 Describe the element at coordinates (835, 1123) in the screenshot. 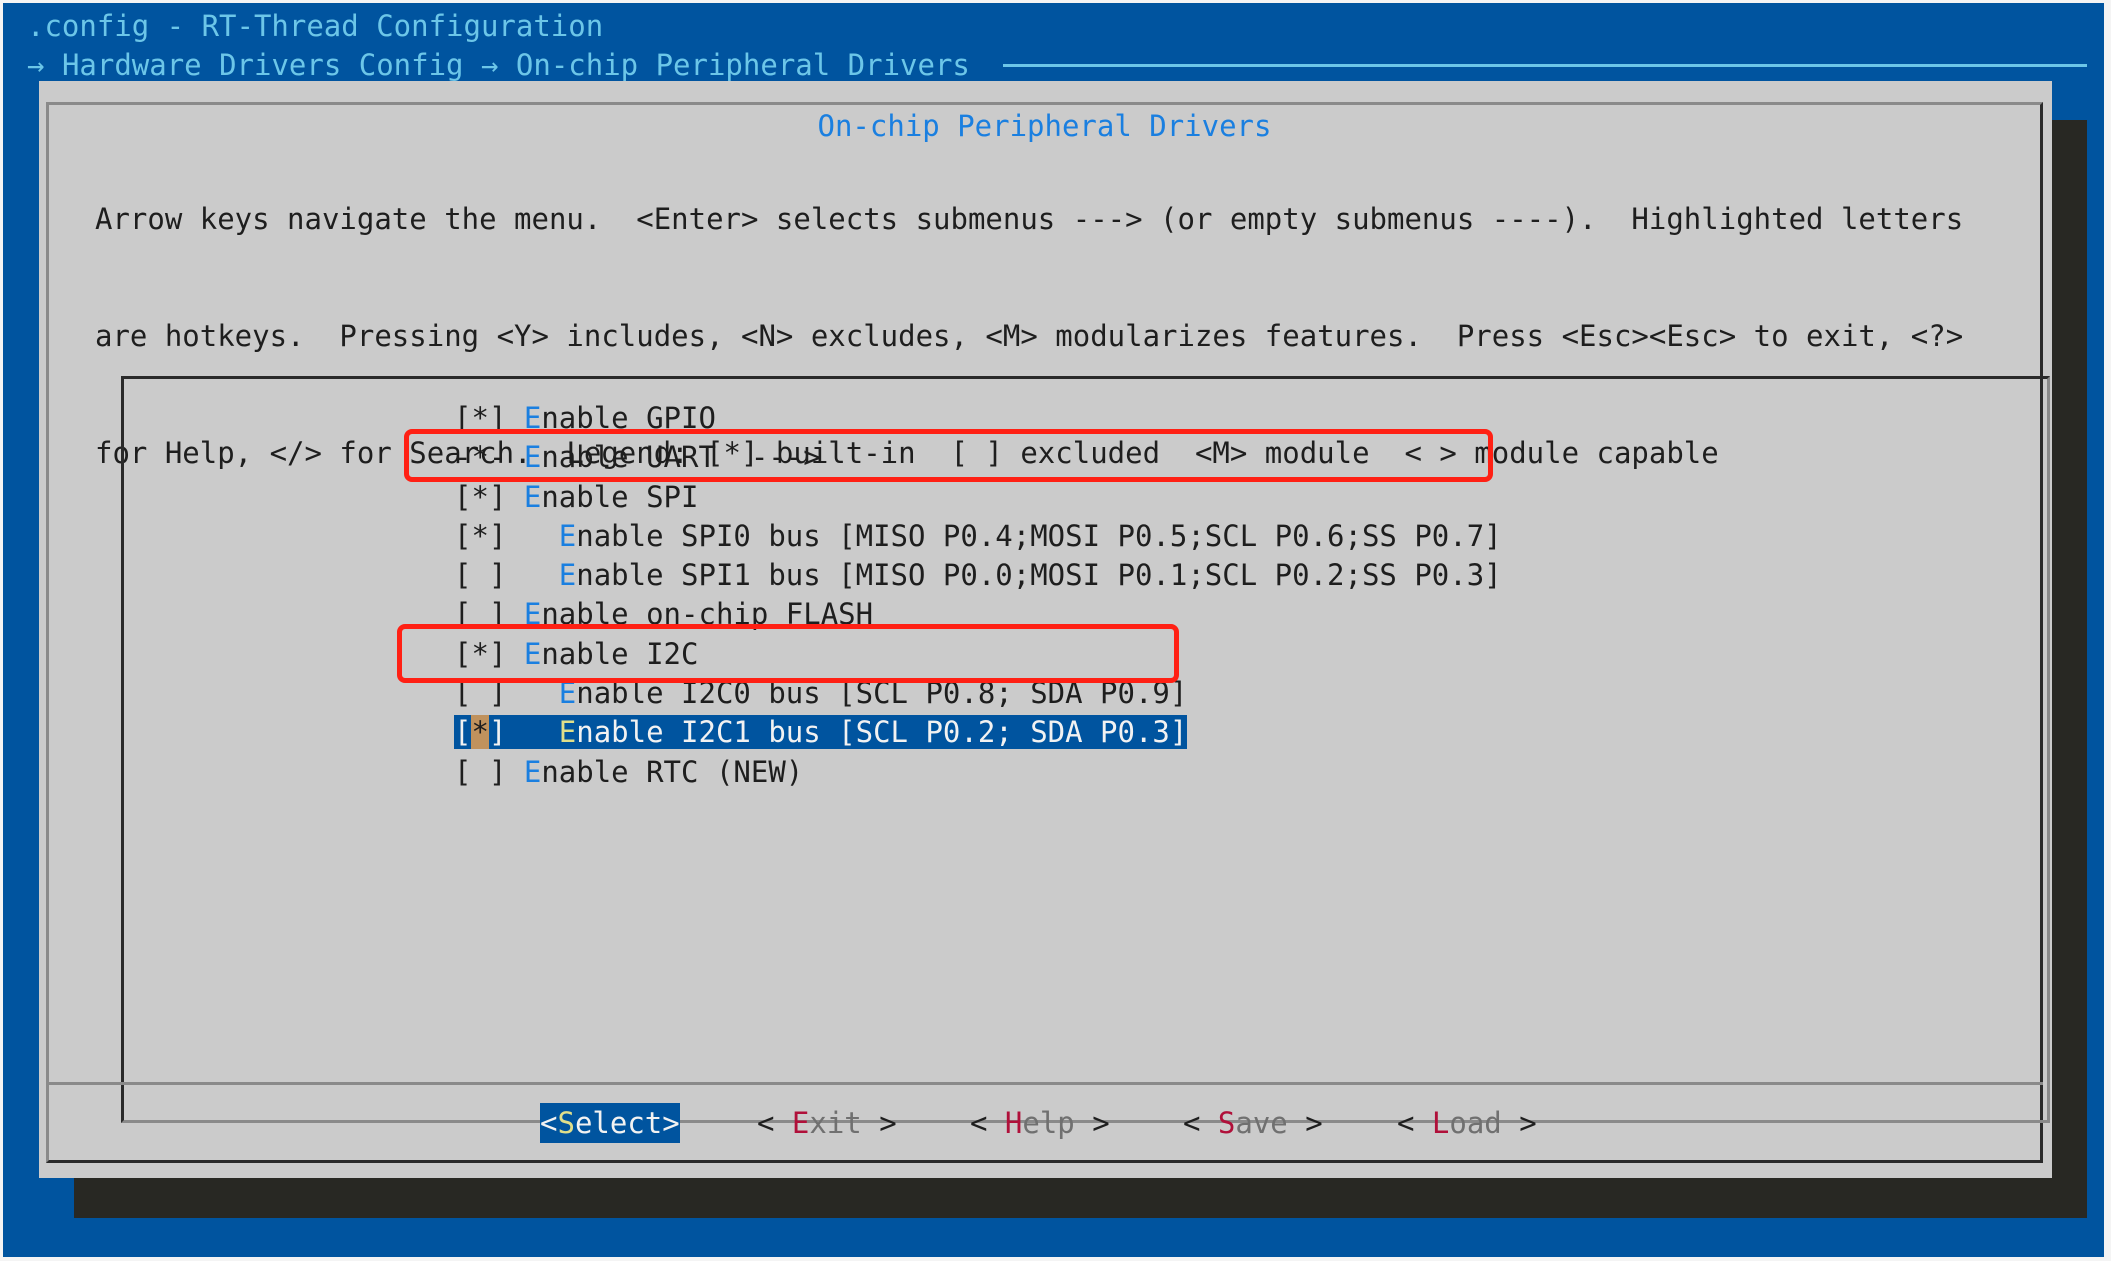

I see `button-label: xit` at that location.